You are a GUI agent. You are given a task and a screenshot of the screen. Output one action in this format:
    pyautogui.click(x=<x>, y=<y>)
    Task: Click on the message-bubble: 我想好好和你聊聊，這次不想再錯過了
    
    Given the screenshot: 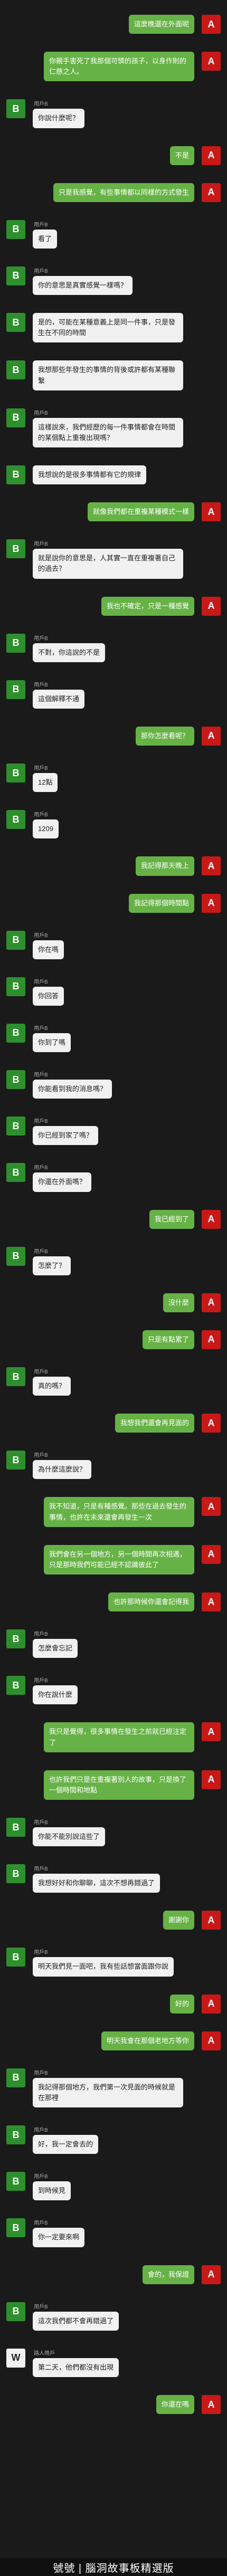 What is the action you would take?
    pyautogui.click(x=97, y=1883)
    